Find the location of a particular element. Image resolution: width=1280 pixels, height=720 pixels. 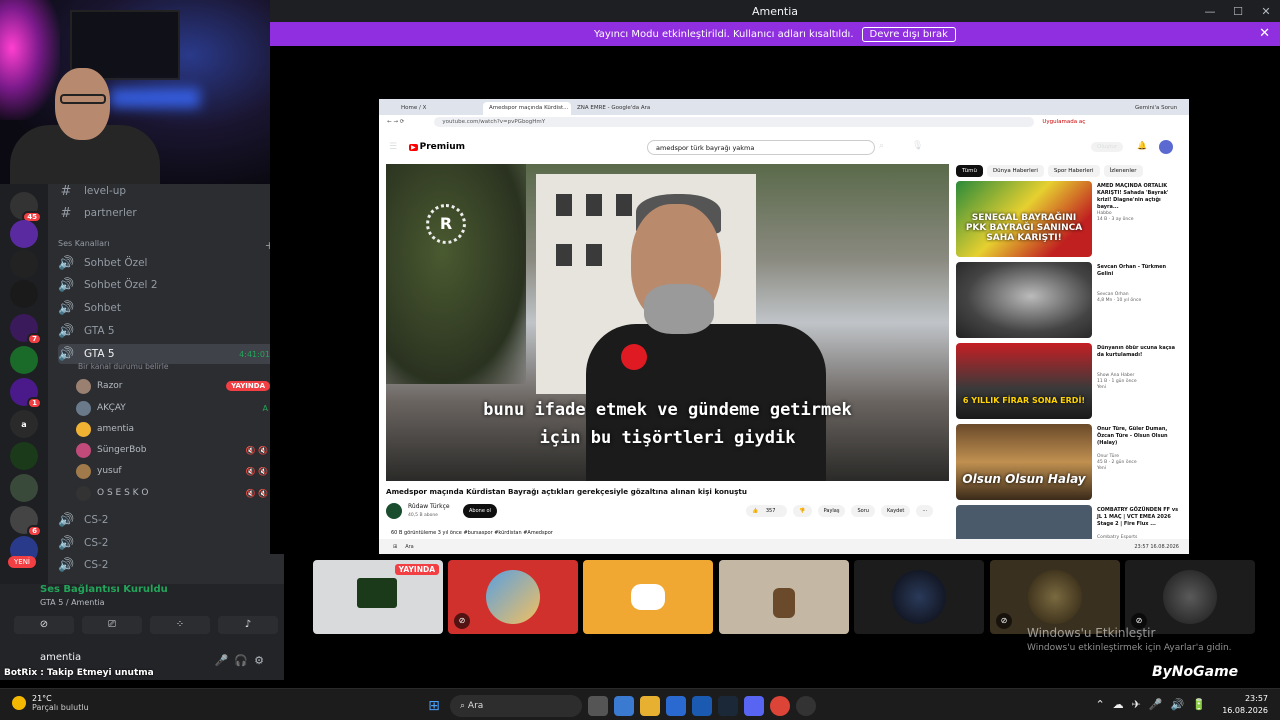

chrome-icon is located at coordinates (780, 706).